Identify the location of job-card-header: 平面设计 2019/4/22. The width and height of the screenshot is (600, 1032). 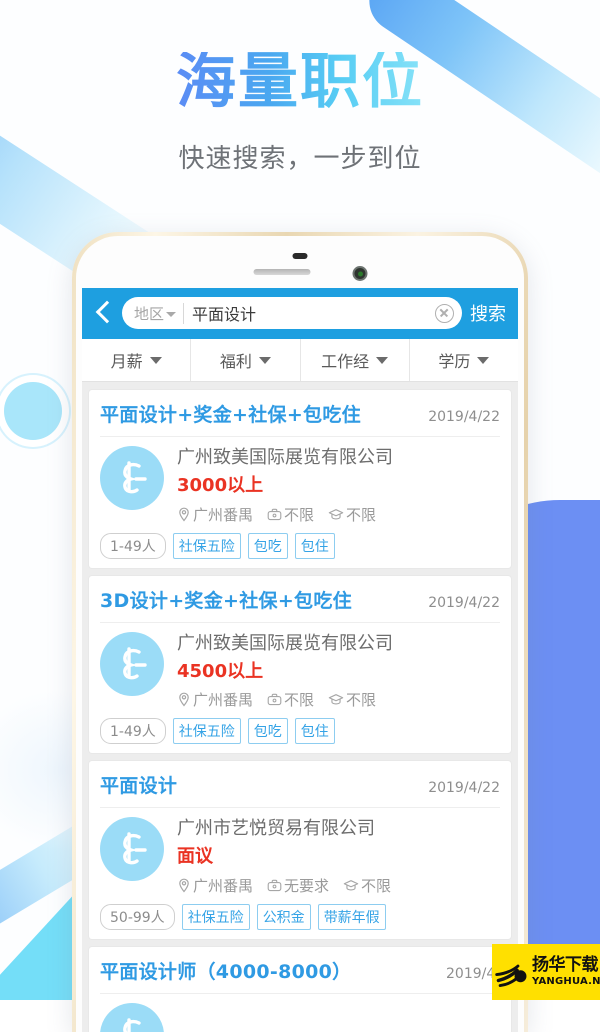
(300, 785).